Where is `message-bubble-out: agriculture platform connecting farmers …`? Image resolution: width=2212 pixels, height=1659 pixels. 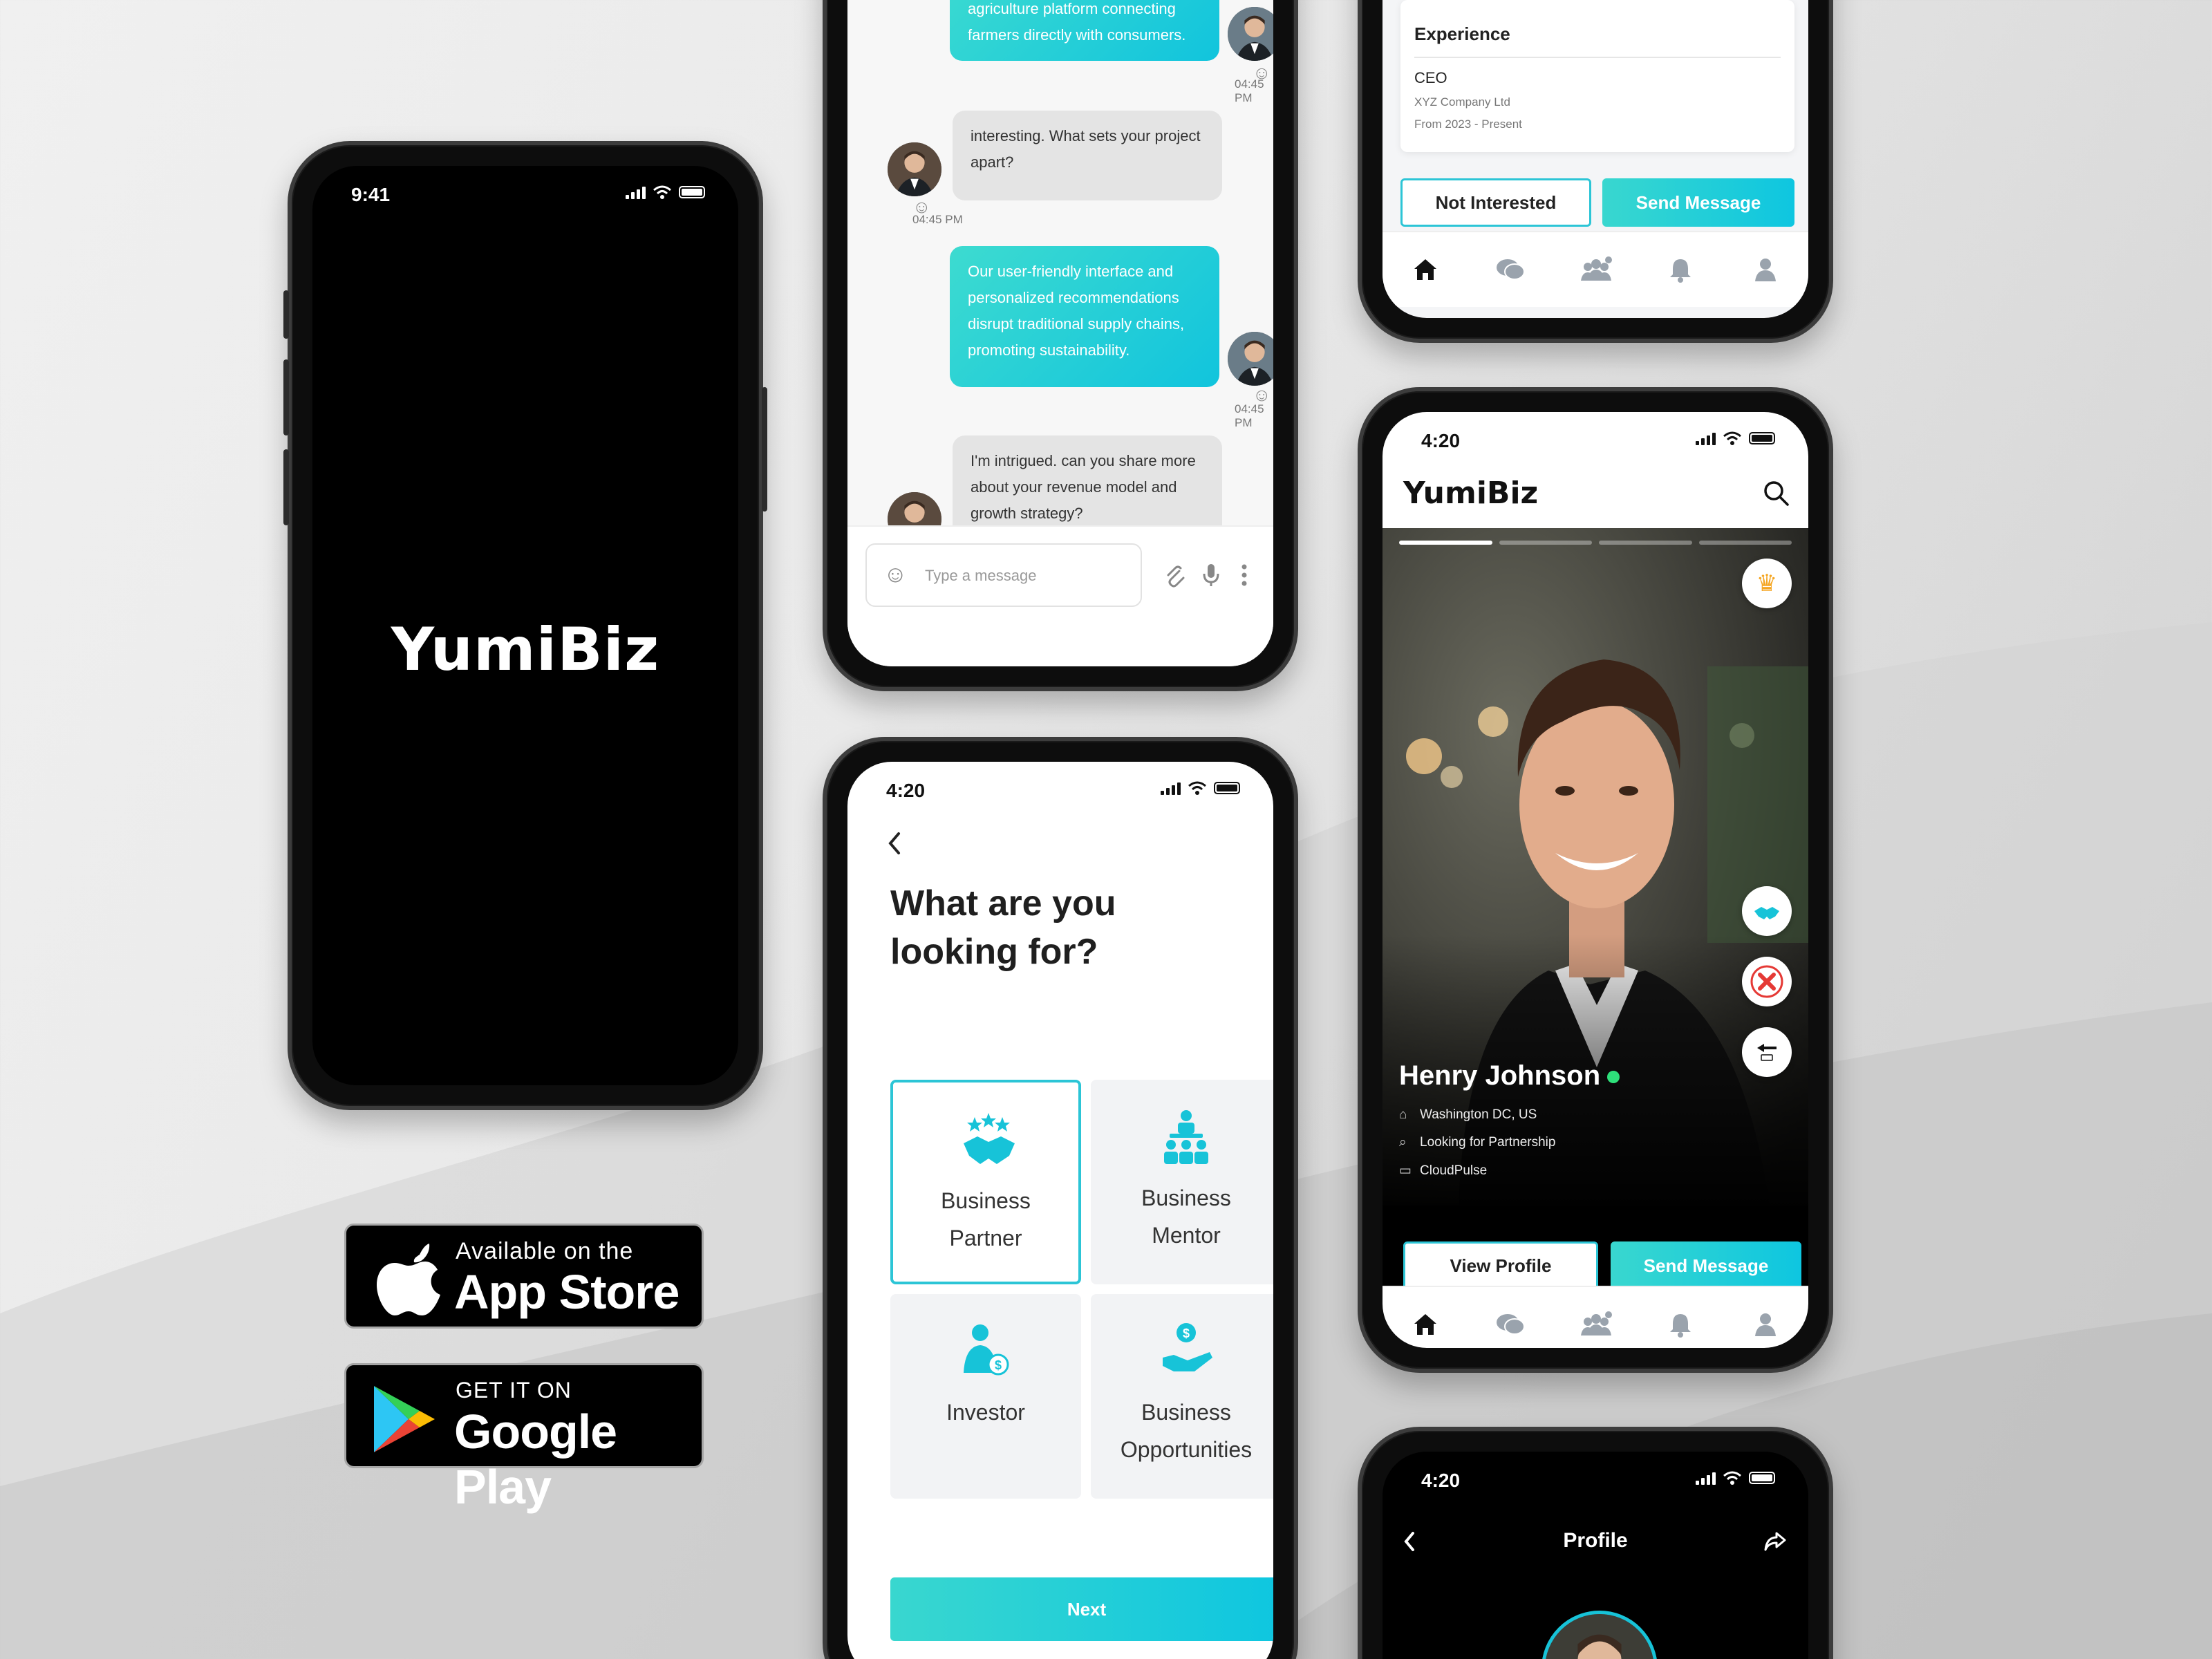 message-bubble-out: agriculture platform connecting farmers … is located at coordinates (1084, 30).